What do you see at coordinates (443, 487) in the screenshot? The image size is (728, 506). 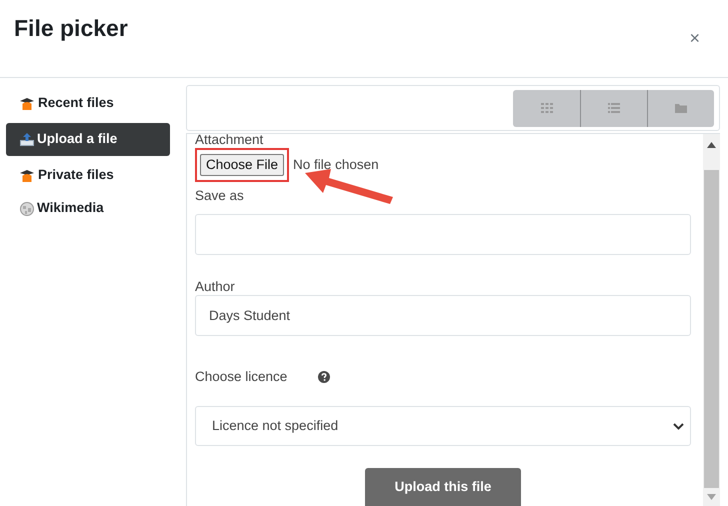 I see `upload-button: Upload this file` at bounding box center [443, 487].